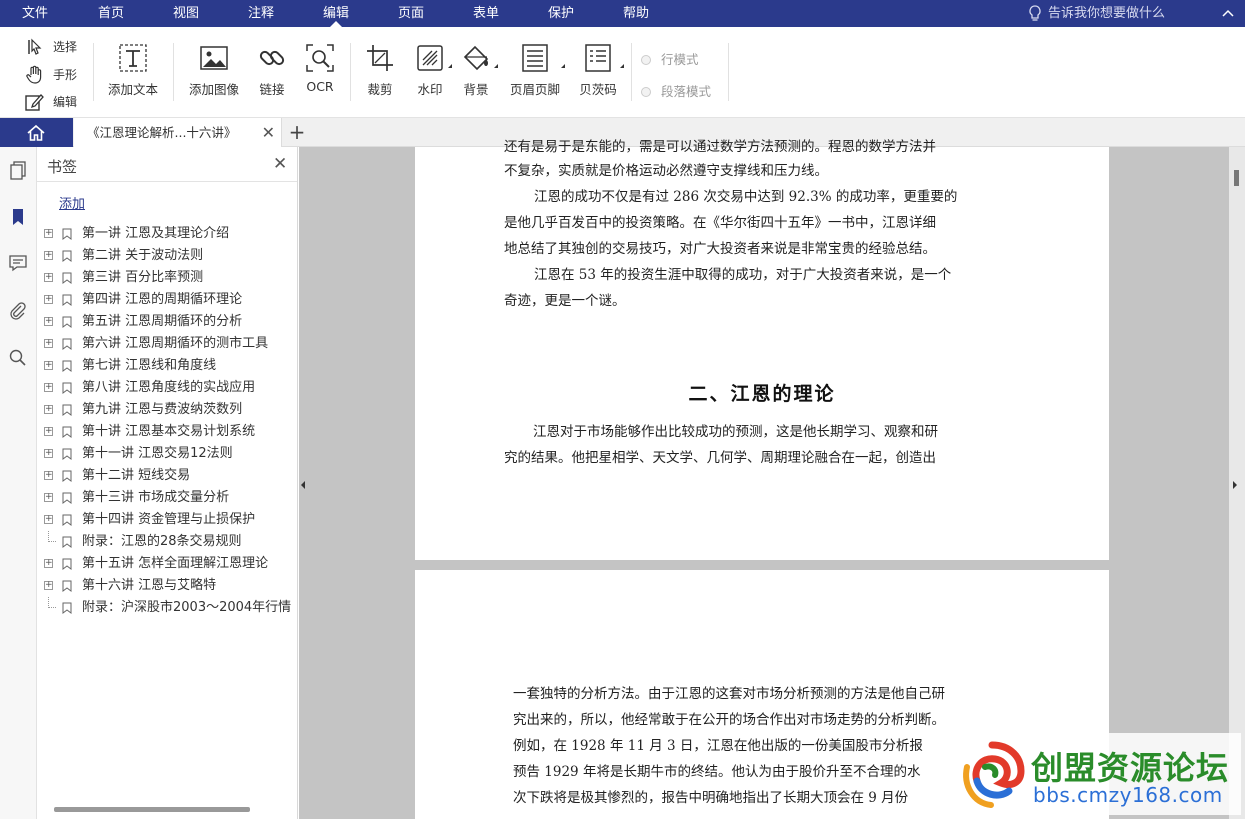 Image resolution: width=1245 pixels, height=819 pixels. I want to click on bookmark-item: + 第十二讲 短线交易, so click(167, 476).